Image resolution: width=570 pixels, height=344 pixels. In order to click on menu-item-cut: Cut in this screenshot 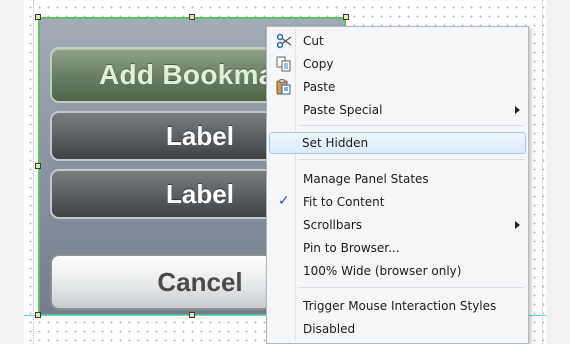, I will do `click(397, 41)`.